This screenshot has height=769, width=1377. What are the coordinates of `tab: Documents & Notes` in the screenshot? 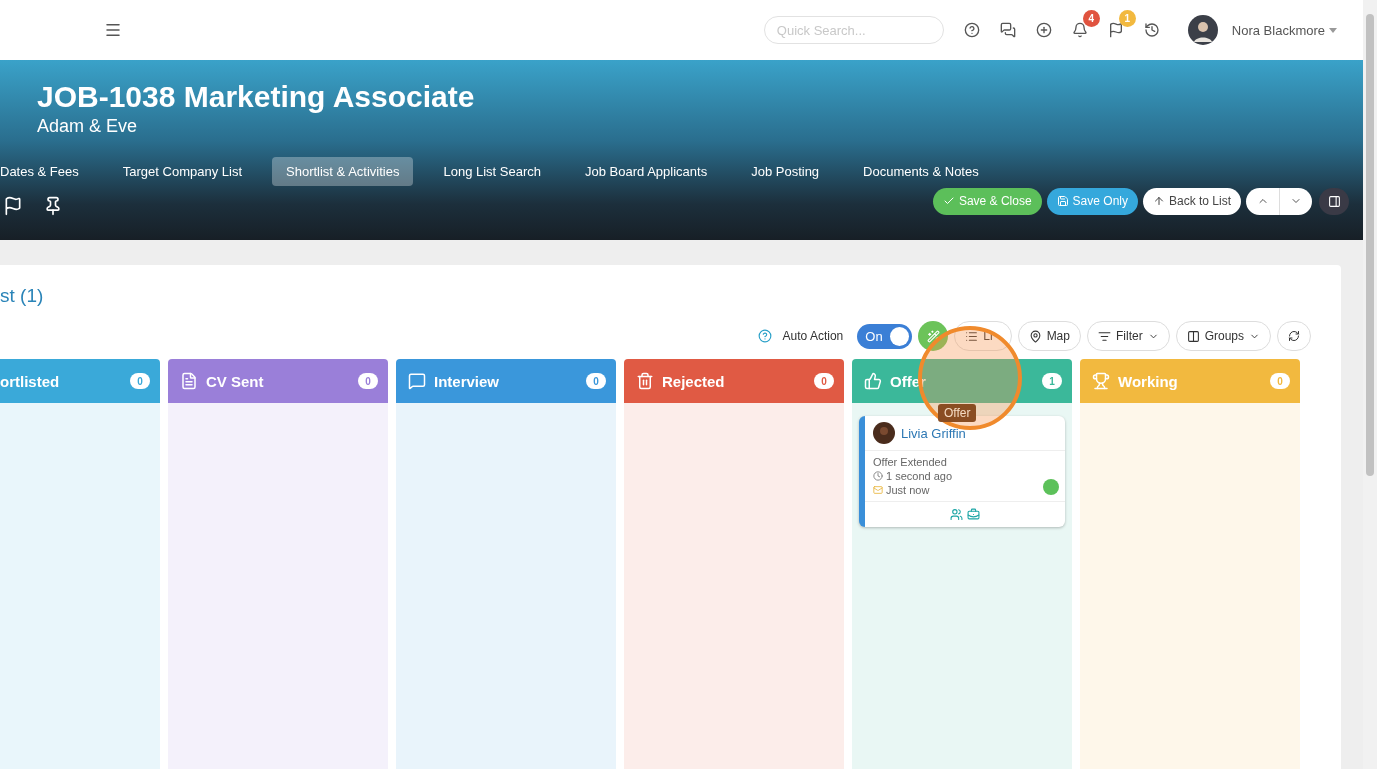 It's located at (921, 171).